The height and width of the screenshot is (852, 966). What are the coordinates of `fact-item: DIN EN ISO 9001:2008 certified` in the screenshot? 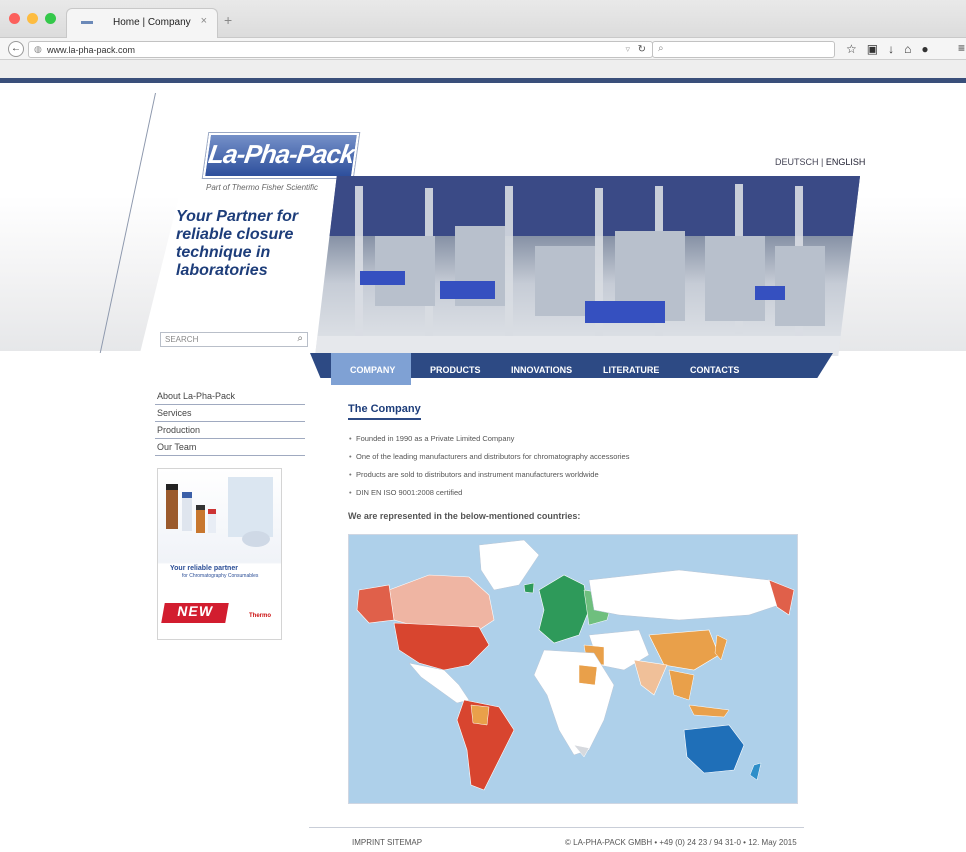 It's located at (575, 492).